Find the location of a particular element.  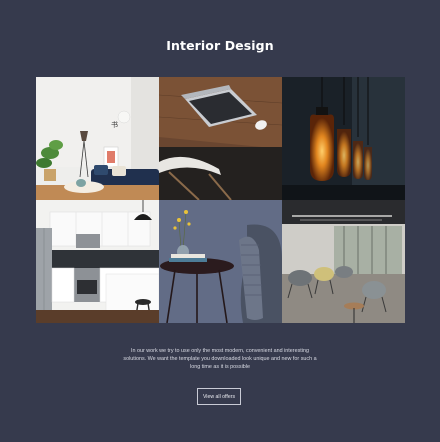

gallery-item-pendant-lamps is located at coordinates (343, 138).